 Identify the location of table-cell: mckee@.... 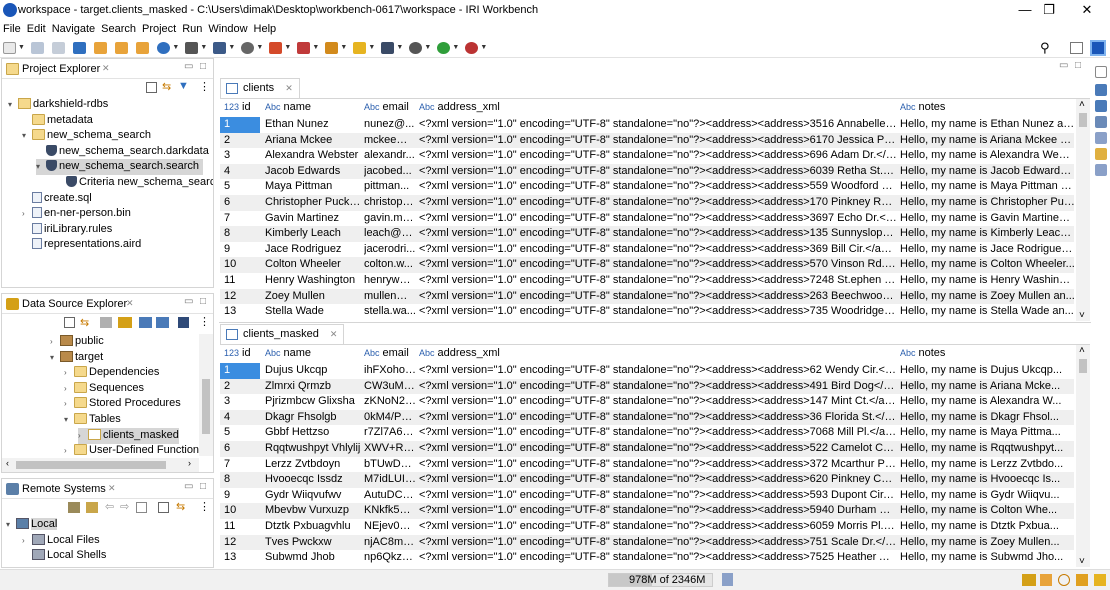
(390, 140).